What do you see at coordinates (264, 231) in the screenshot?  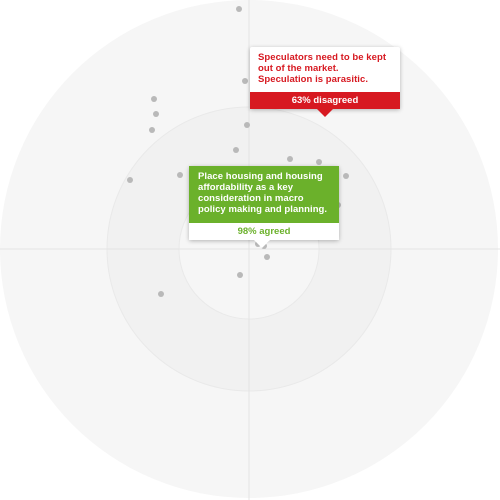 I see `agree-result: 98% agreed` at bounding box center [264, 231].